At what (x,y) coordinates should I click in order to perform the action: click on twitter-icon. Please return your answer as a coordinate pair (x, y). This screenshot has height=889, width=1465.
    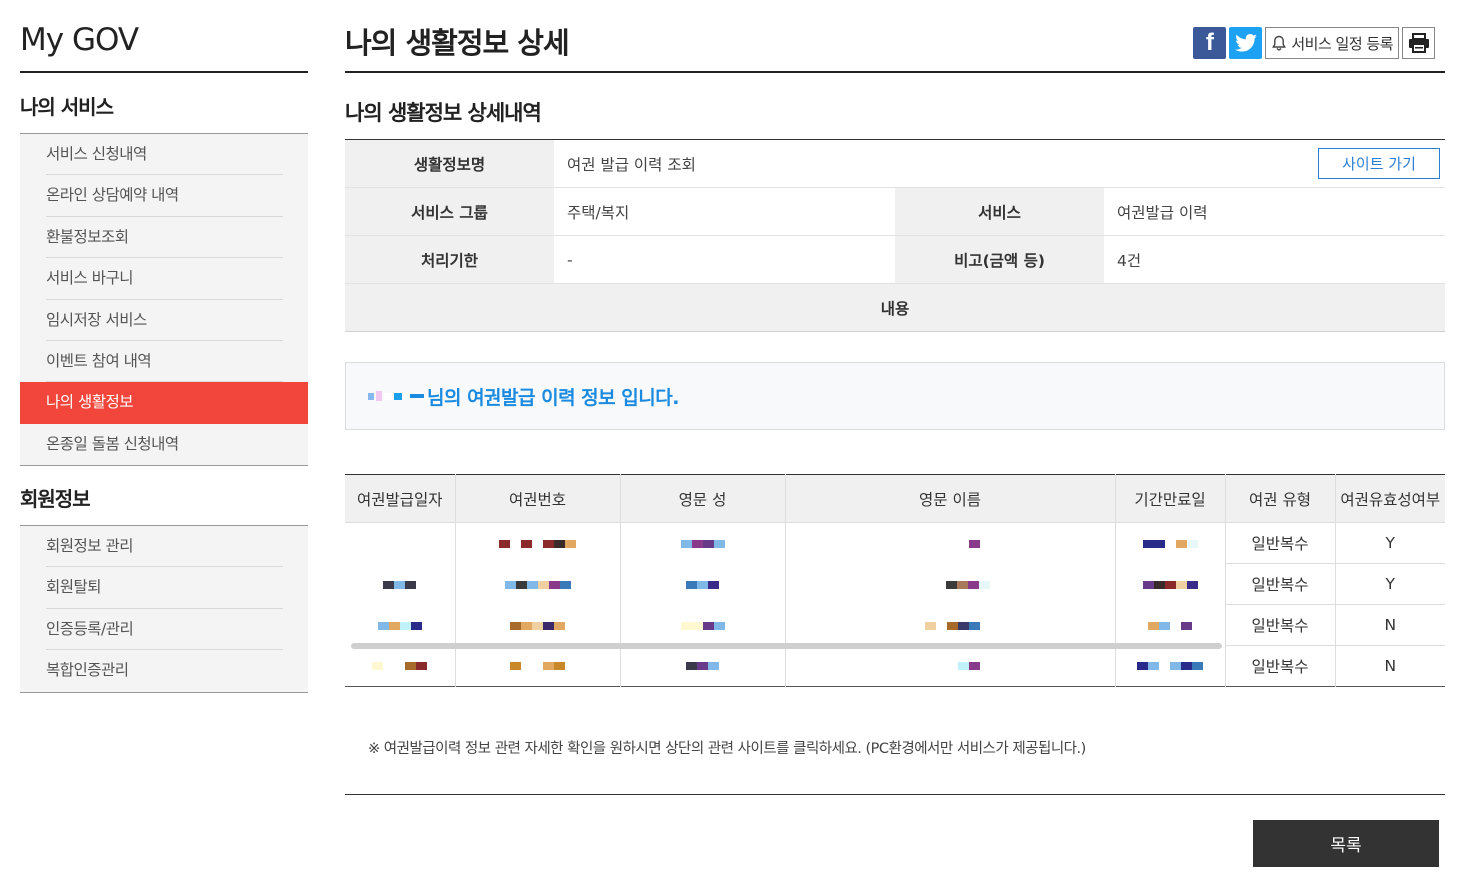
    Looking at the image, I should click on (1246, 43).